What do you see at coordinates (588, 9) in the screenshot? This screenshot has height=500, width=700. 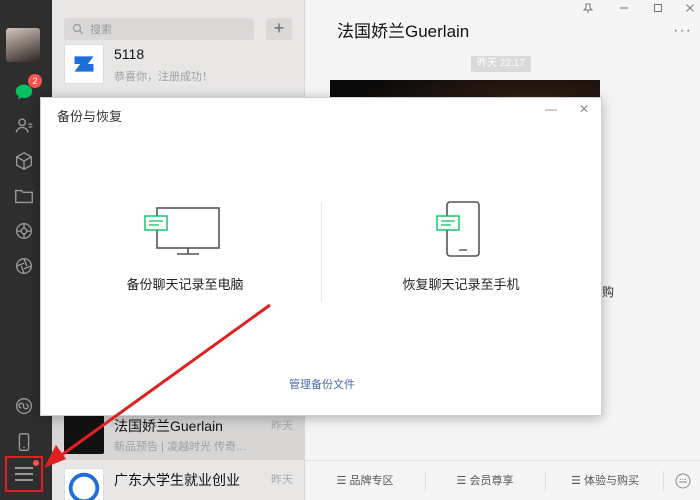 I see `pin-icon` at bounding box center [588, 9].